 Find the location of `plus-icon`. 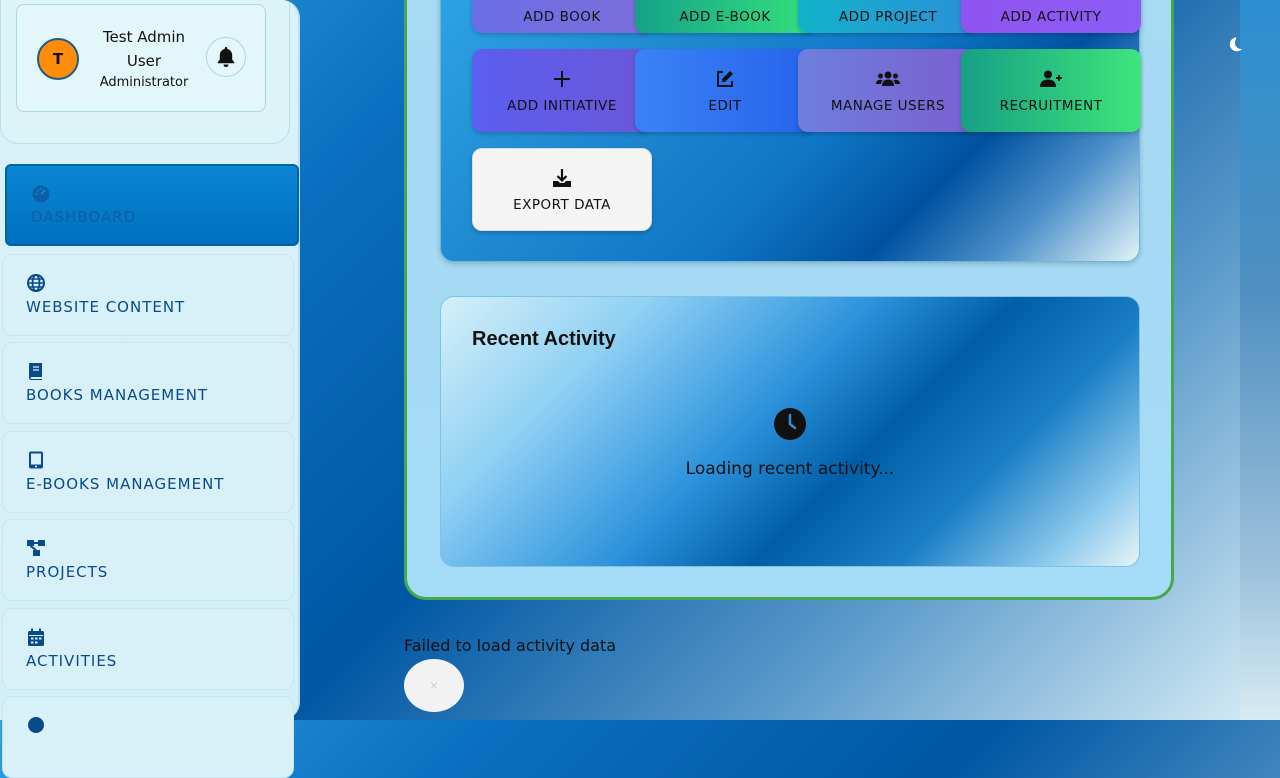

plus-icon is located at coordinates (562, 78).